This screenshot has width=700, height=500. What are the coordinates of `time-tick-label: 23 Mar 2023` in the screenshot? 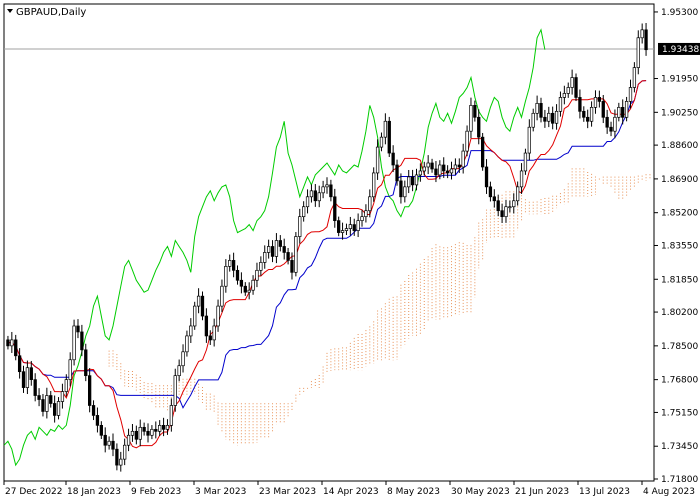 It's located at (287, 492).